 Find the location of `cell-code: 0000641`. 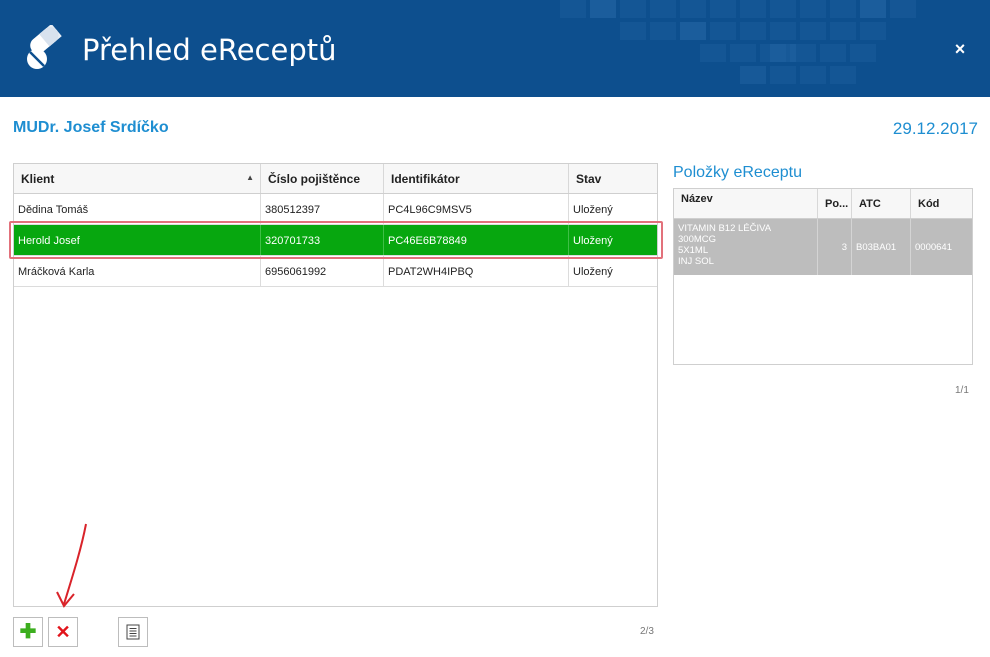

cell-code: 0000641 is located at coordinates (933, 247).